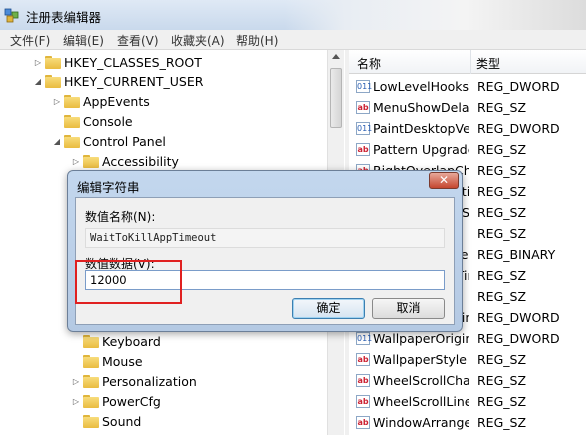 This screenshot has width=586, height=435. I want to click on column-separator, so click(470, 62).